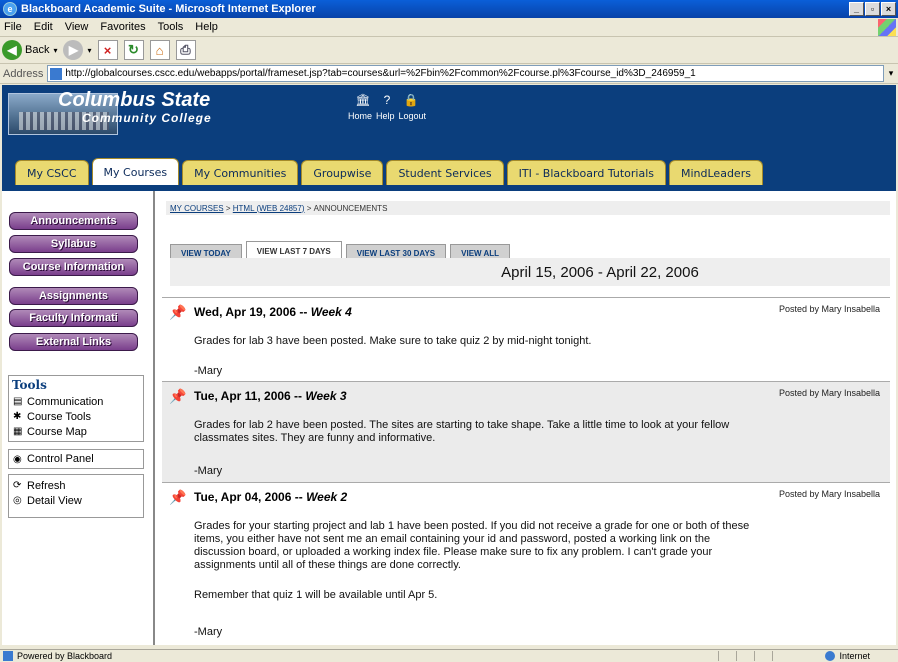  What do you see at coordinates (55, 50) in the screenshot?
I see `back-dropdown-icon: ▾` at bounding box center [55, 50].